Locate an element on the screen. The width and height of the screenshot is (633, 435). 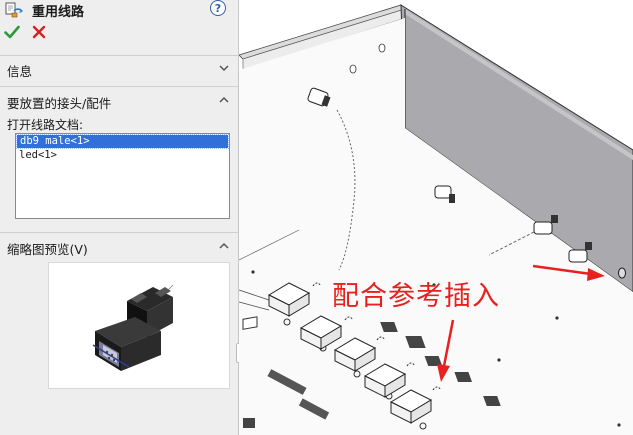
list-item: db9 male<1> is located at coordinates (122, 141).